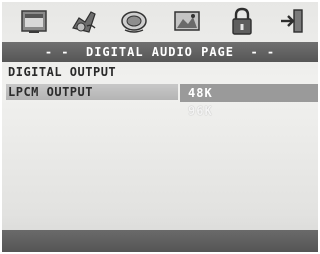  What do you see at coordinates (160, 241) in the screenshot?
I see `status-bar` at bounding box center [160, 241].